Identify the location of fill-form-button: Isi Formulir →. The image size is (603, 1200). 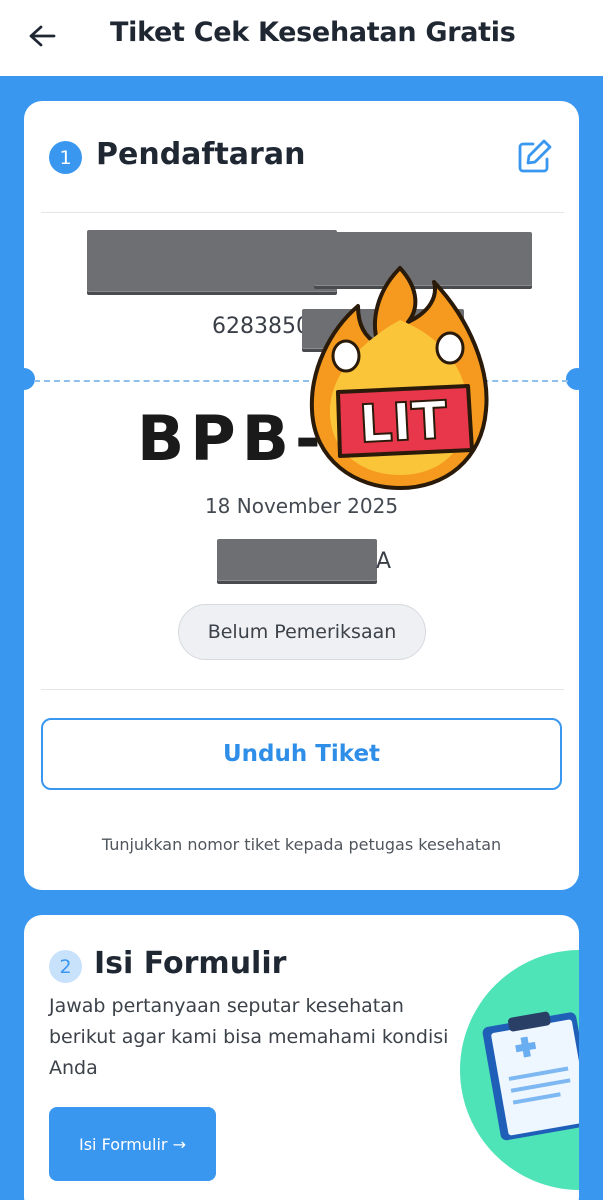
(132, 1144).